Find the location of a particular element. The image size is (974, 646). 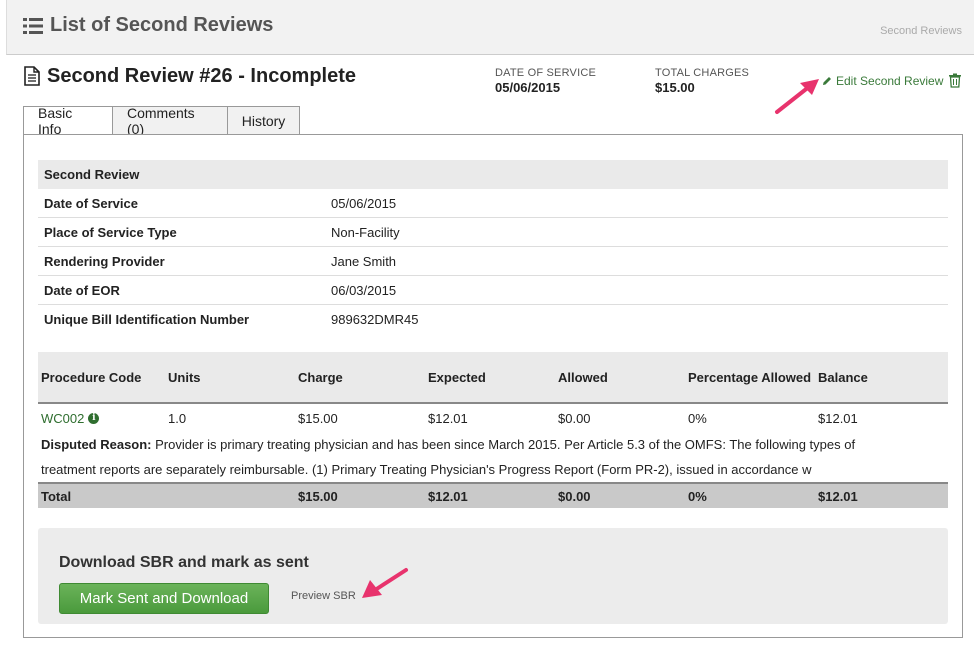

info-icon: i is located at coordinates (94, 418).